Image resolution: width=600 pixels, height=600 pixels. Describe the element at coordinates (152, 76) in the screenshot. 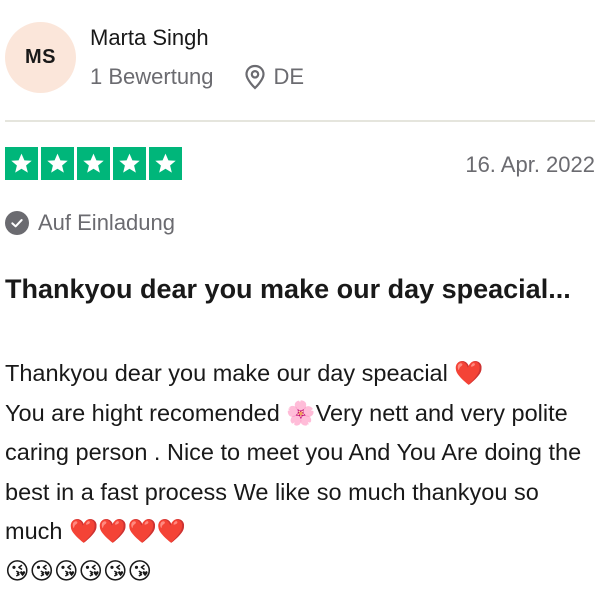

I see `review-count: 1 Bewertung` at that location.